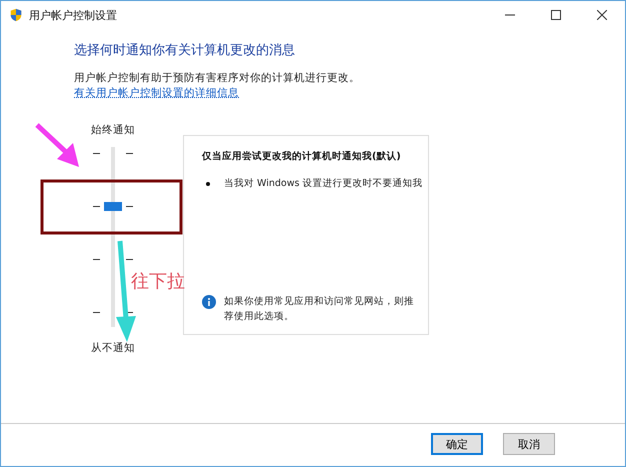 The height and width of the screenshot is (467, 626). What do you see at coordinates (113, 206) in the screenshot?
I see `slider-thumb` at bounding box center [113, 206].